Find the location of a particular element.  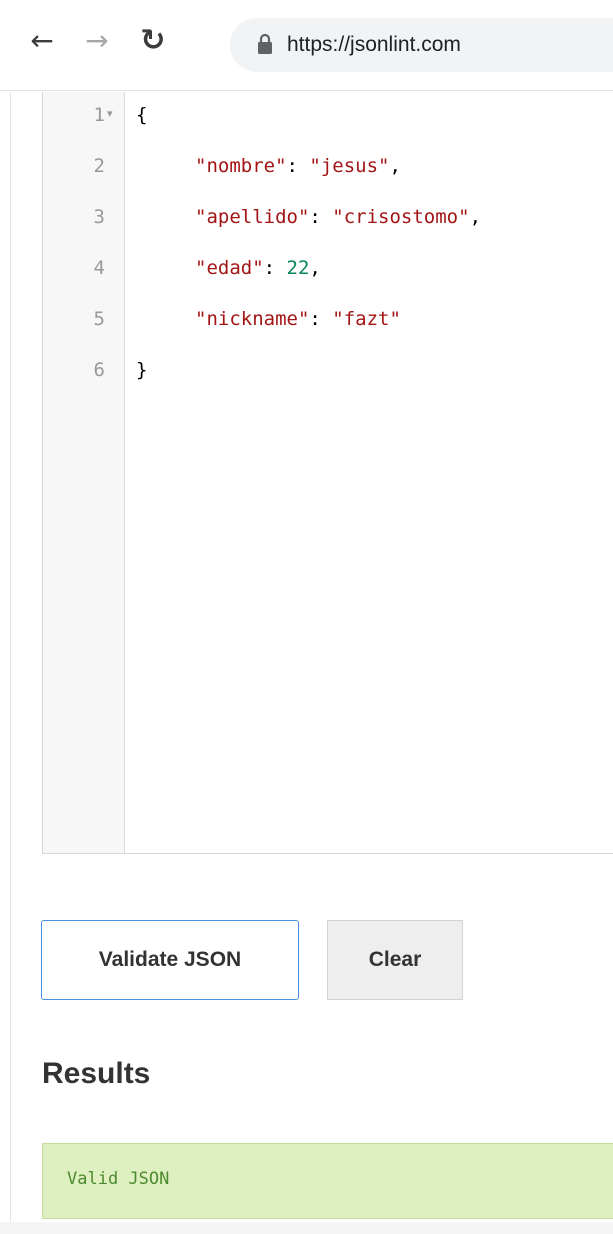

forward-button: → is located at coordinates (97, 40).